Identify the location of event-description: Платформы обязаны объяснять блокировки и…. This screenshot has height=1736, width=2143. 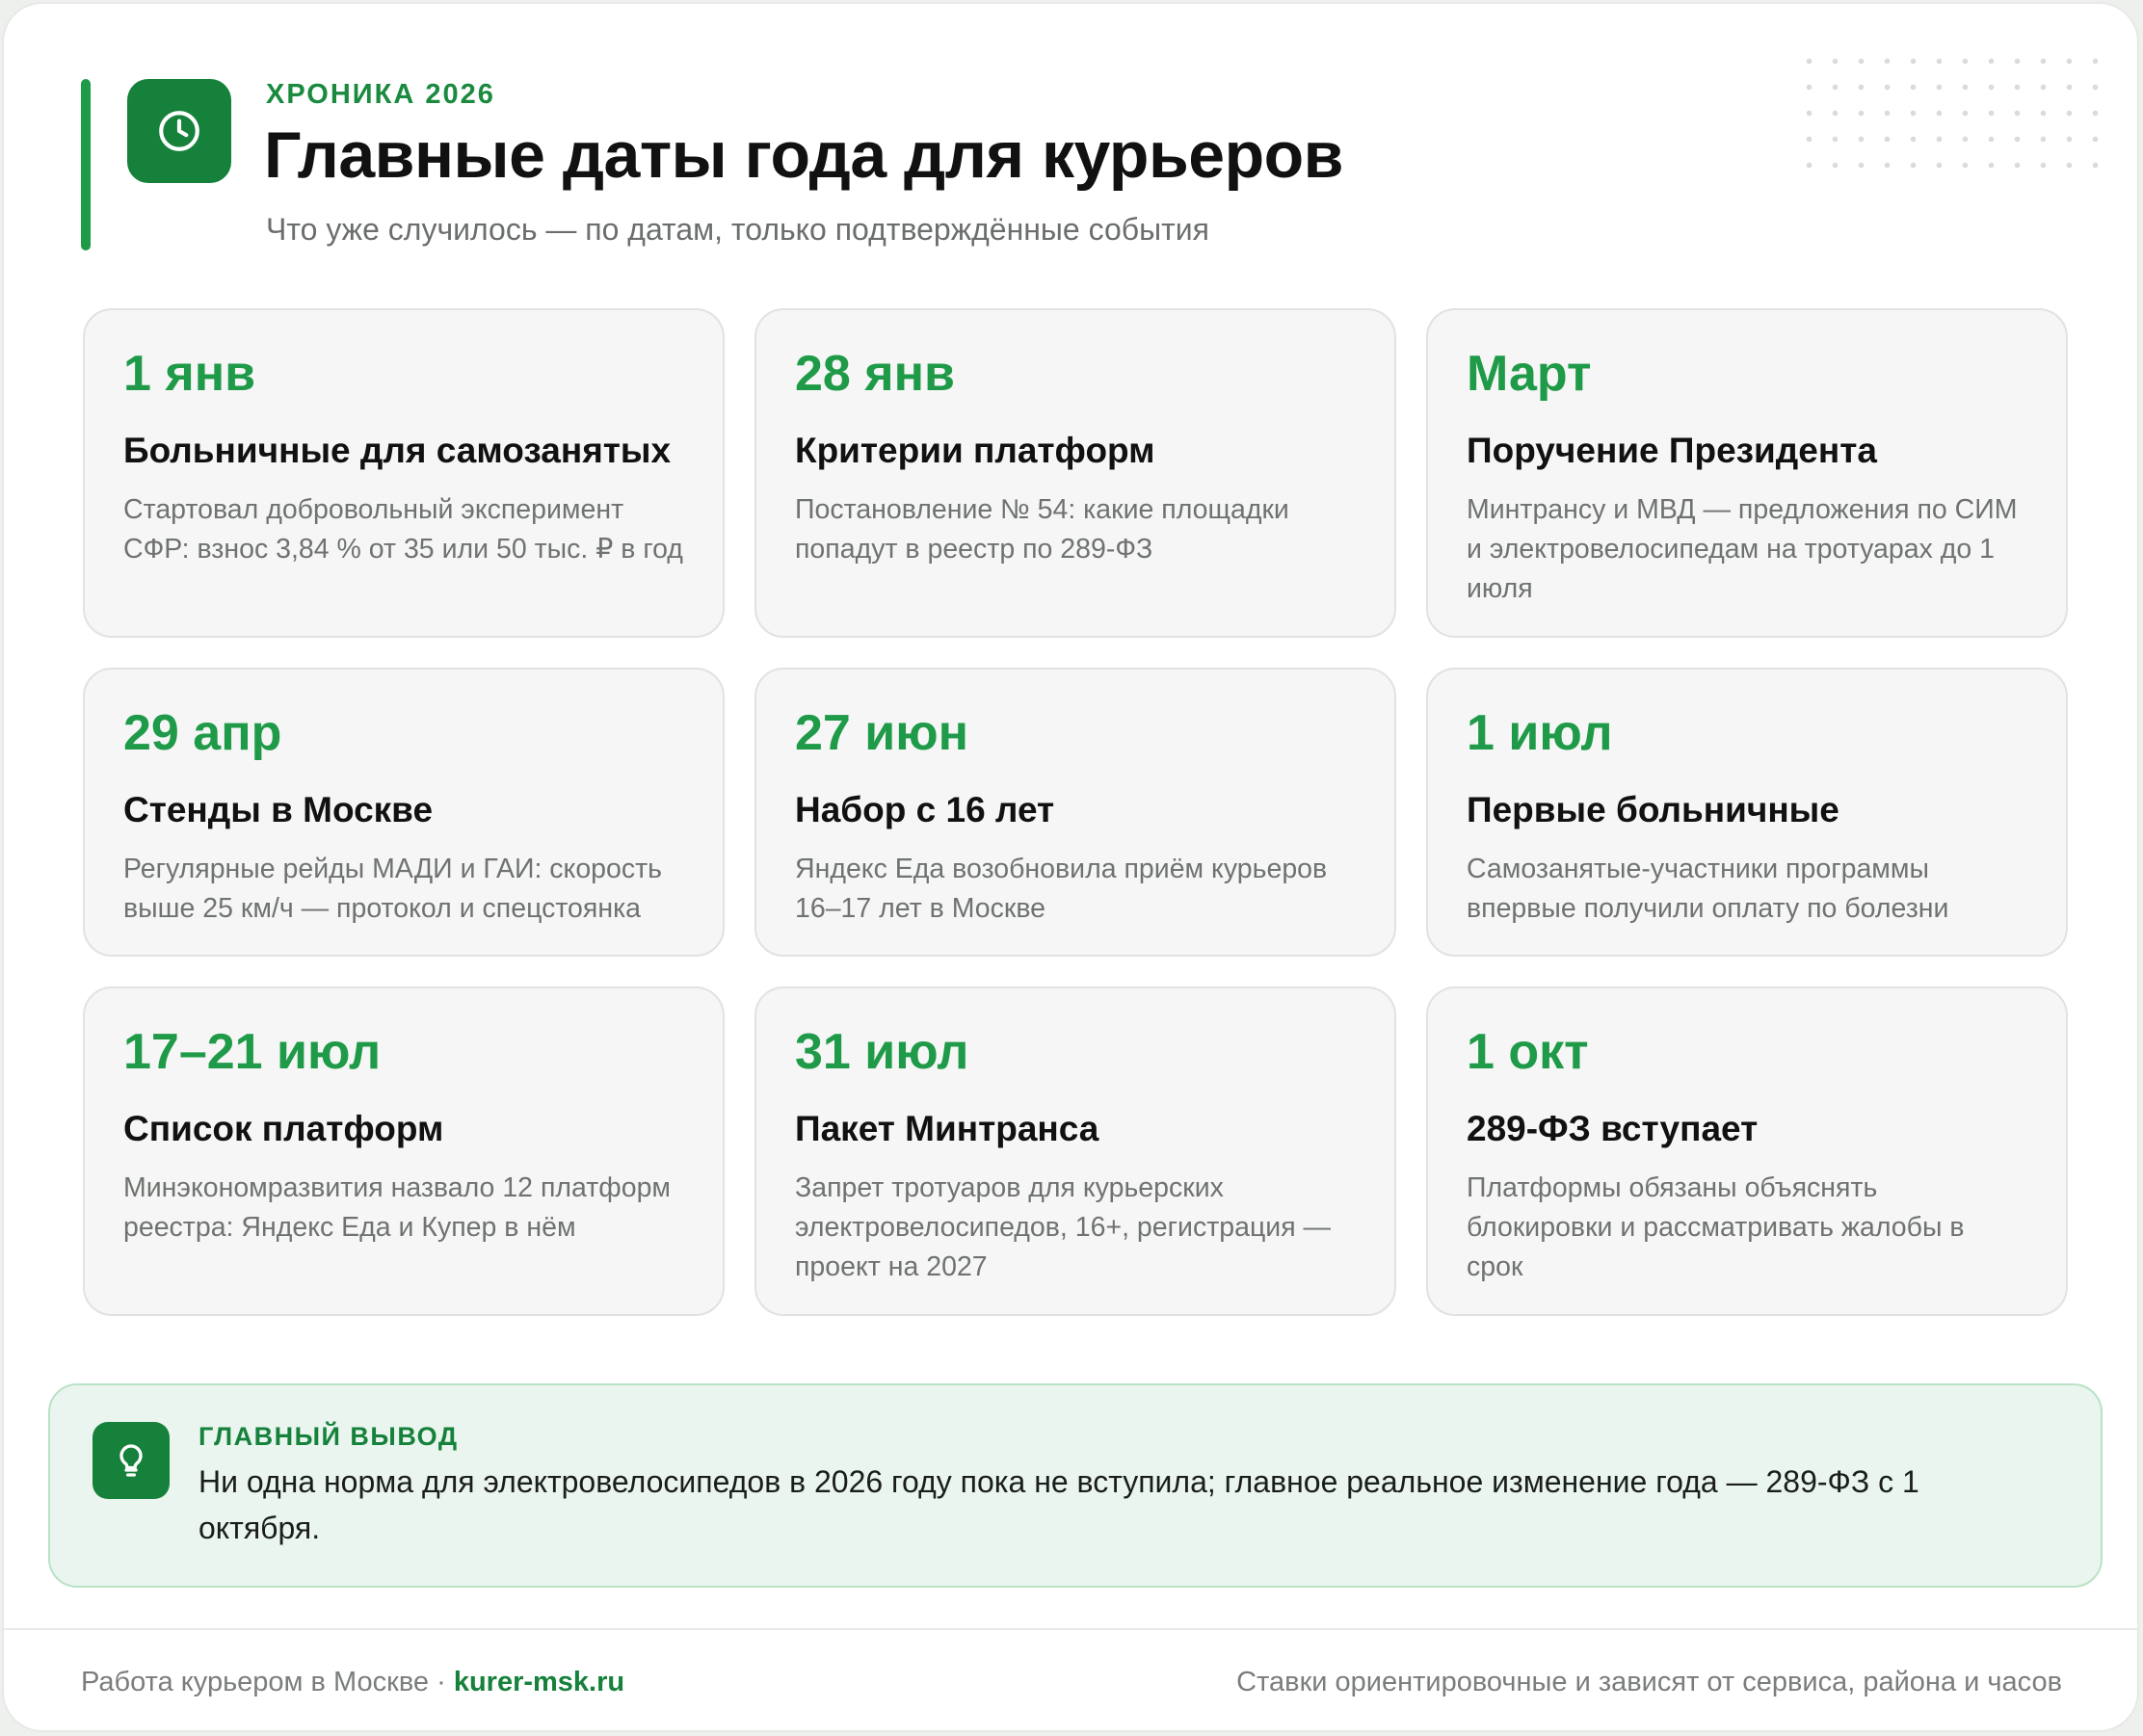
(1716, 1226).